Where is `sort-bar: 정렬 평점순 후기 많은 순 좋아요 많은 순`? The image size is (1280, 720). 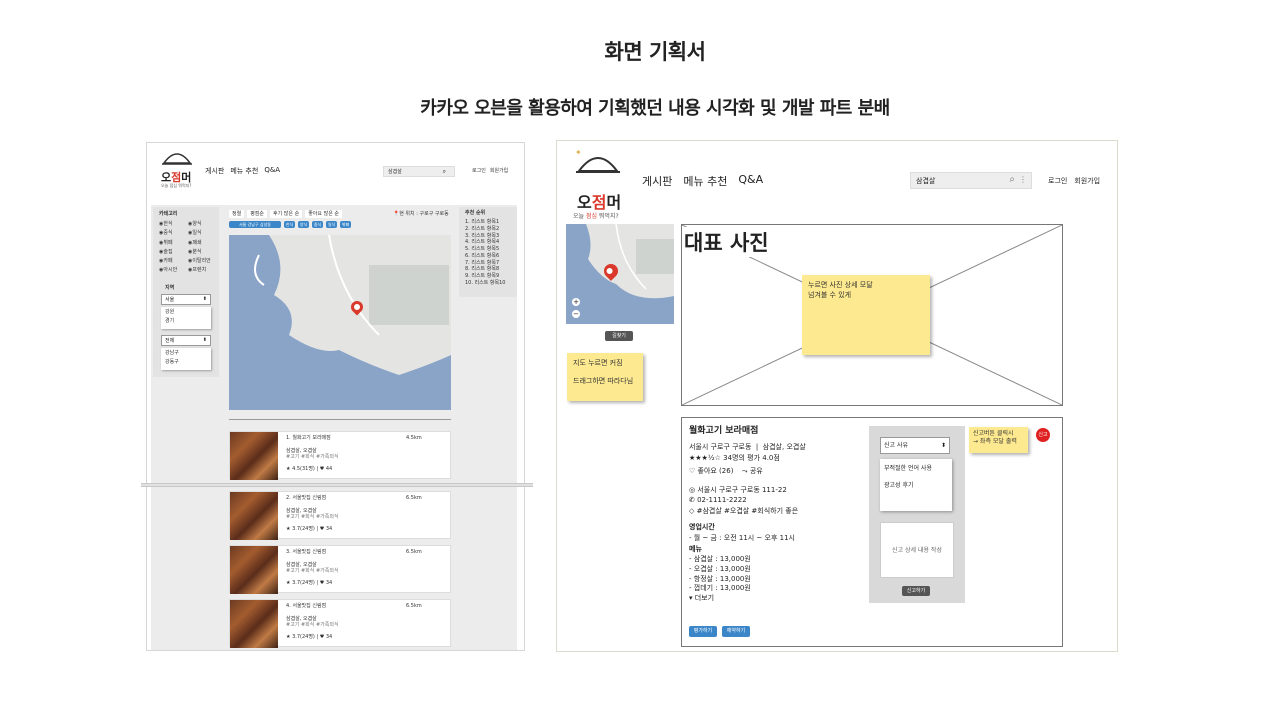 sort-bar: 정렬 평점순 후기 많은 순 좋아요 많은 순 is located at coordinates (285, 214).